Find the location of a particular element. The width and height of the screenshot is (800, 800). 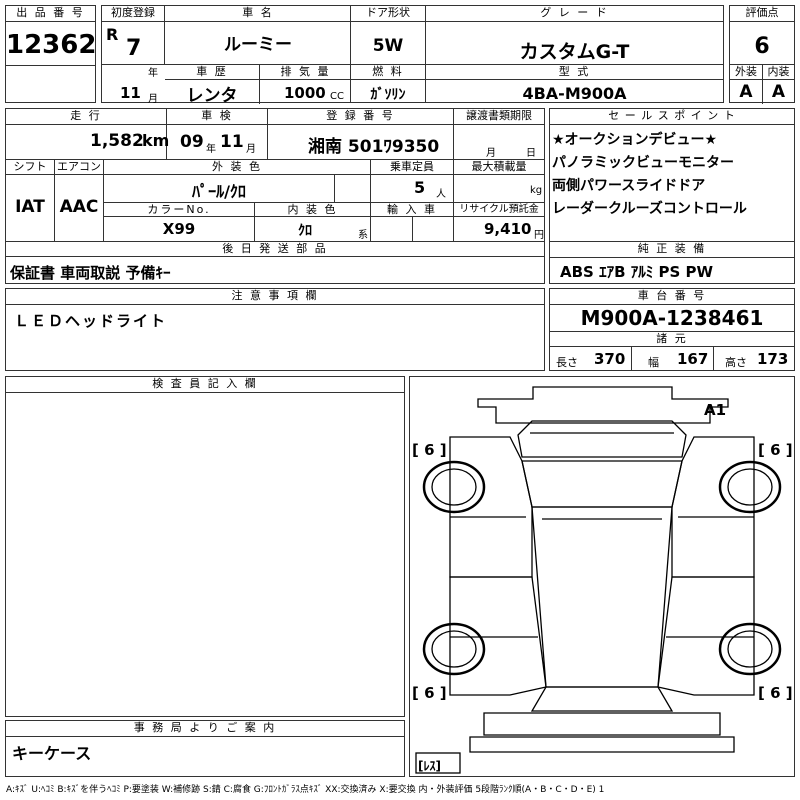

capacity-label: 乗車定員 is located at coordinates (412, 166).